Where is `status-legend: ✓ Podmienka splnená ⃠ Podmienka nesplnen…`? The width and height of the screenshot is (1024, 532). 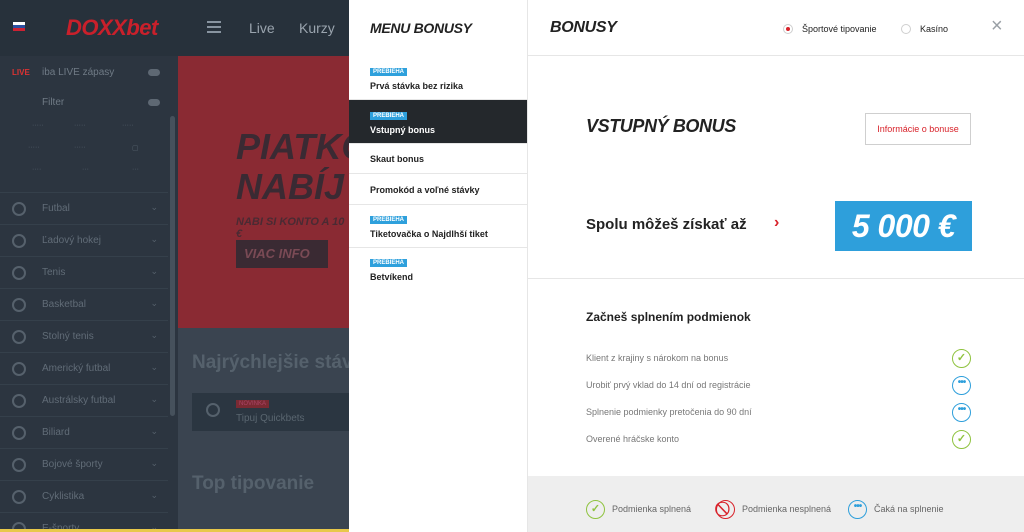 status-legend: ✓ Podmienka splnená ⃠ Podmienka nesplnen… is located at coordinates (776, 504).